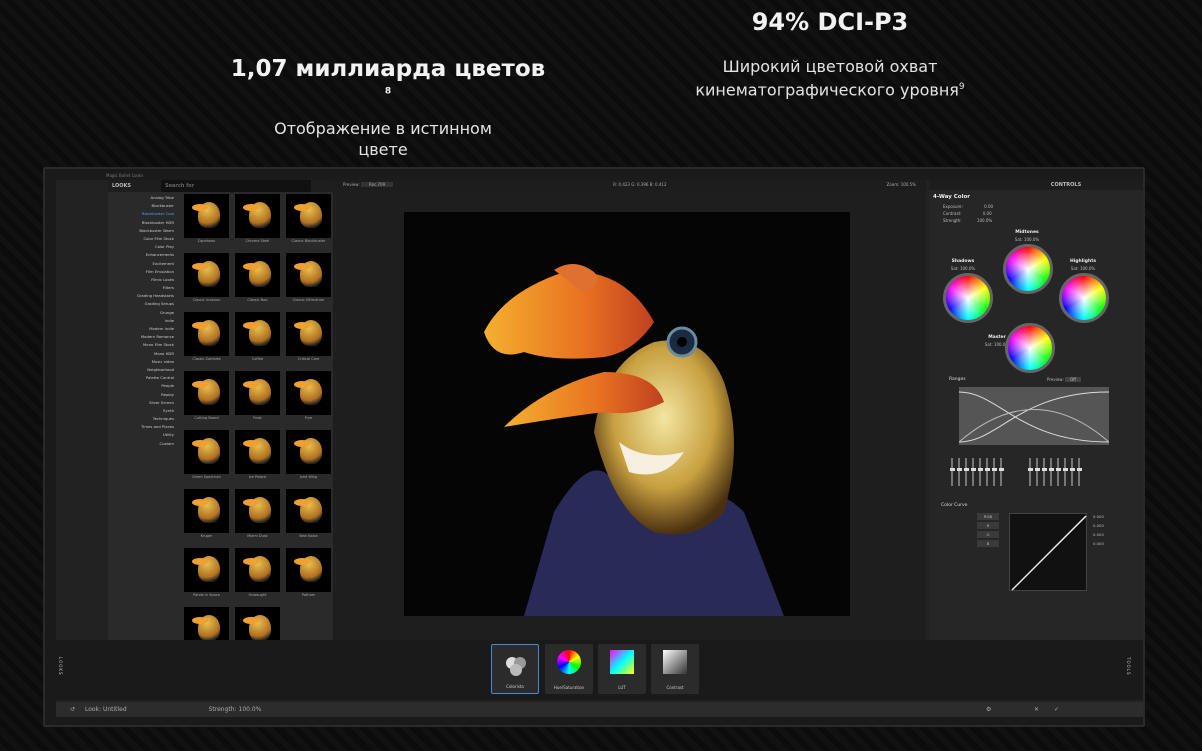 The width and height of the screenshot is (1202, 751). I want to click on strength-row: Strength: 100.0%, so click(967, 220).